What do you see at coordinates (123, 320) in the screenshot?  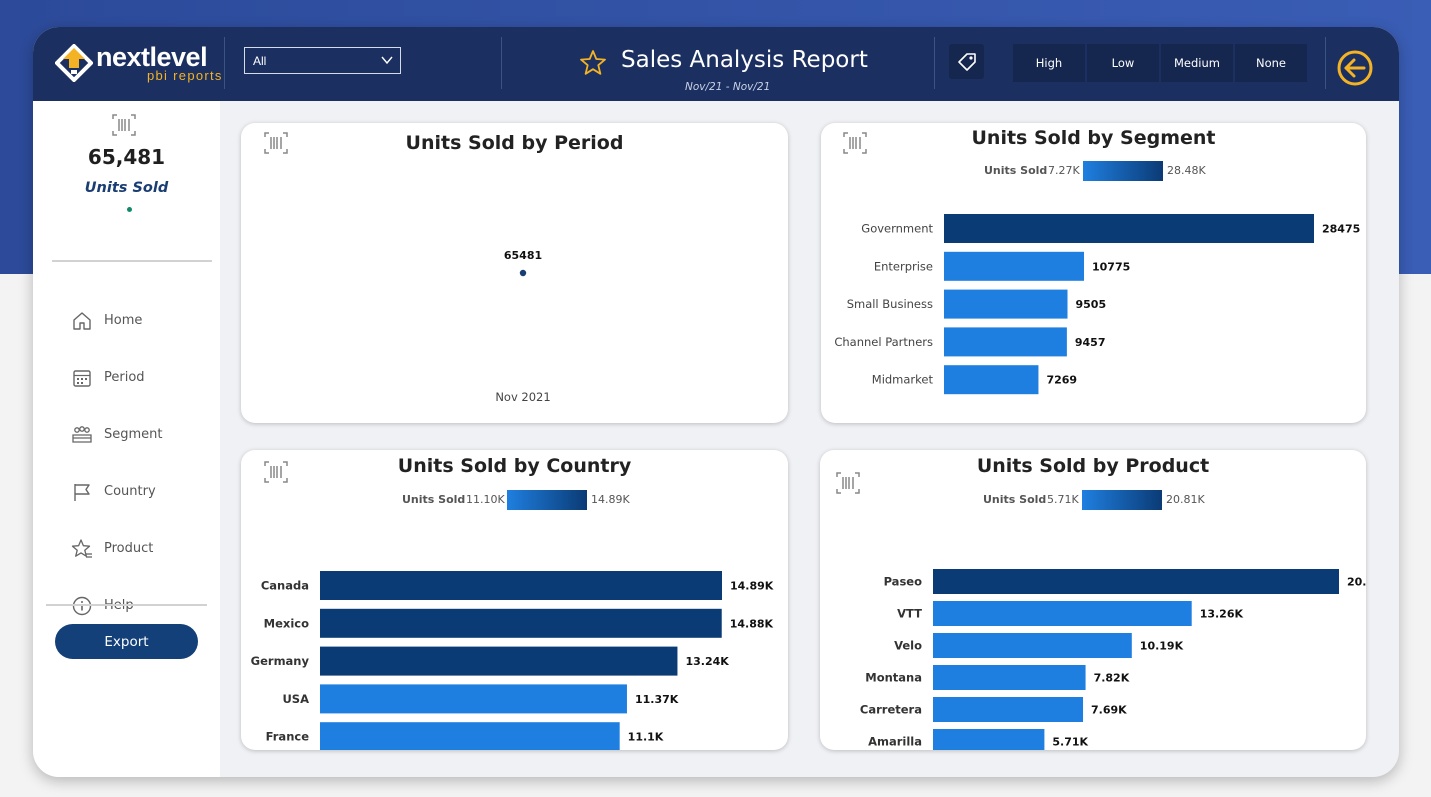 I see `nav-label: Home` at bounding box center [123, 320].